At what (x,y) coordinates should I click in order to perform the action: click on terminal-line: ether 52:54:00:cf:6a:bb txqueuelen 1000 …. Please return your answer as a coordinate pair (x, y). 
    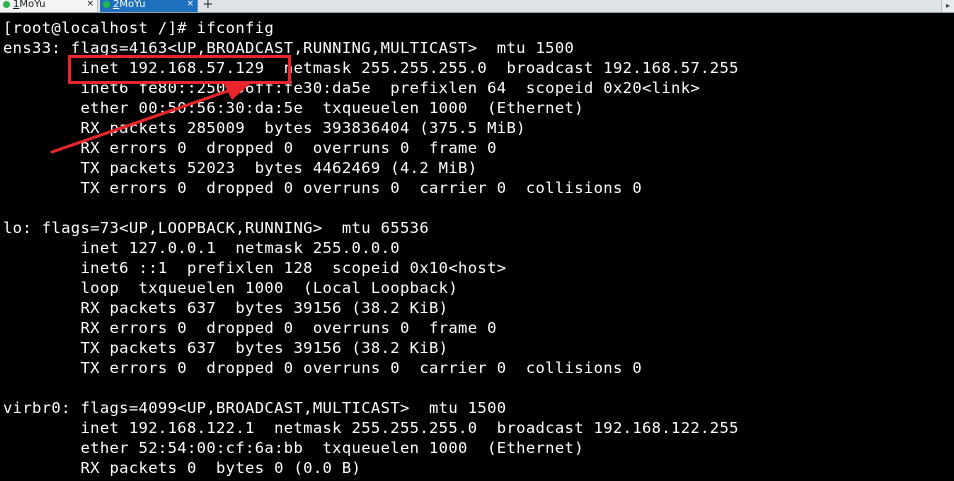
    Looking at the image, I should click on (293, 448).